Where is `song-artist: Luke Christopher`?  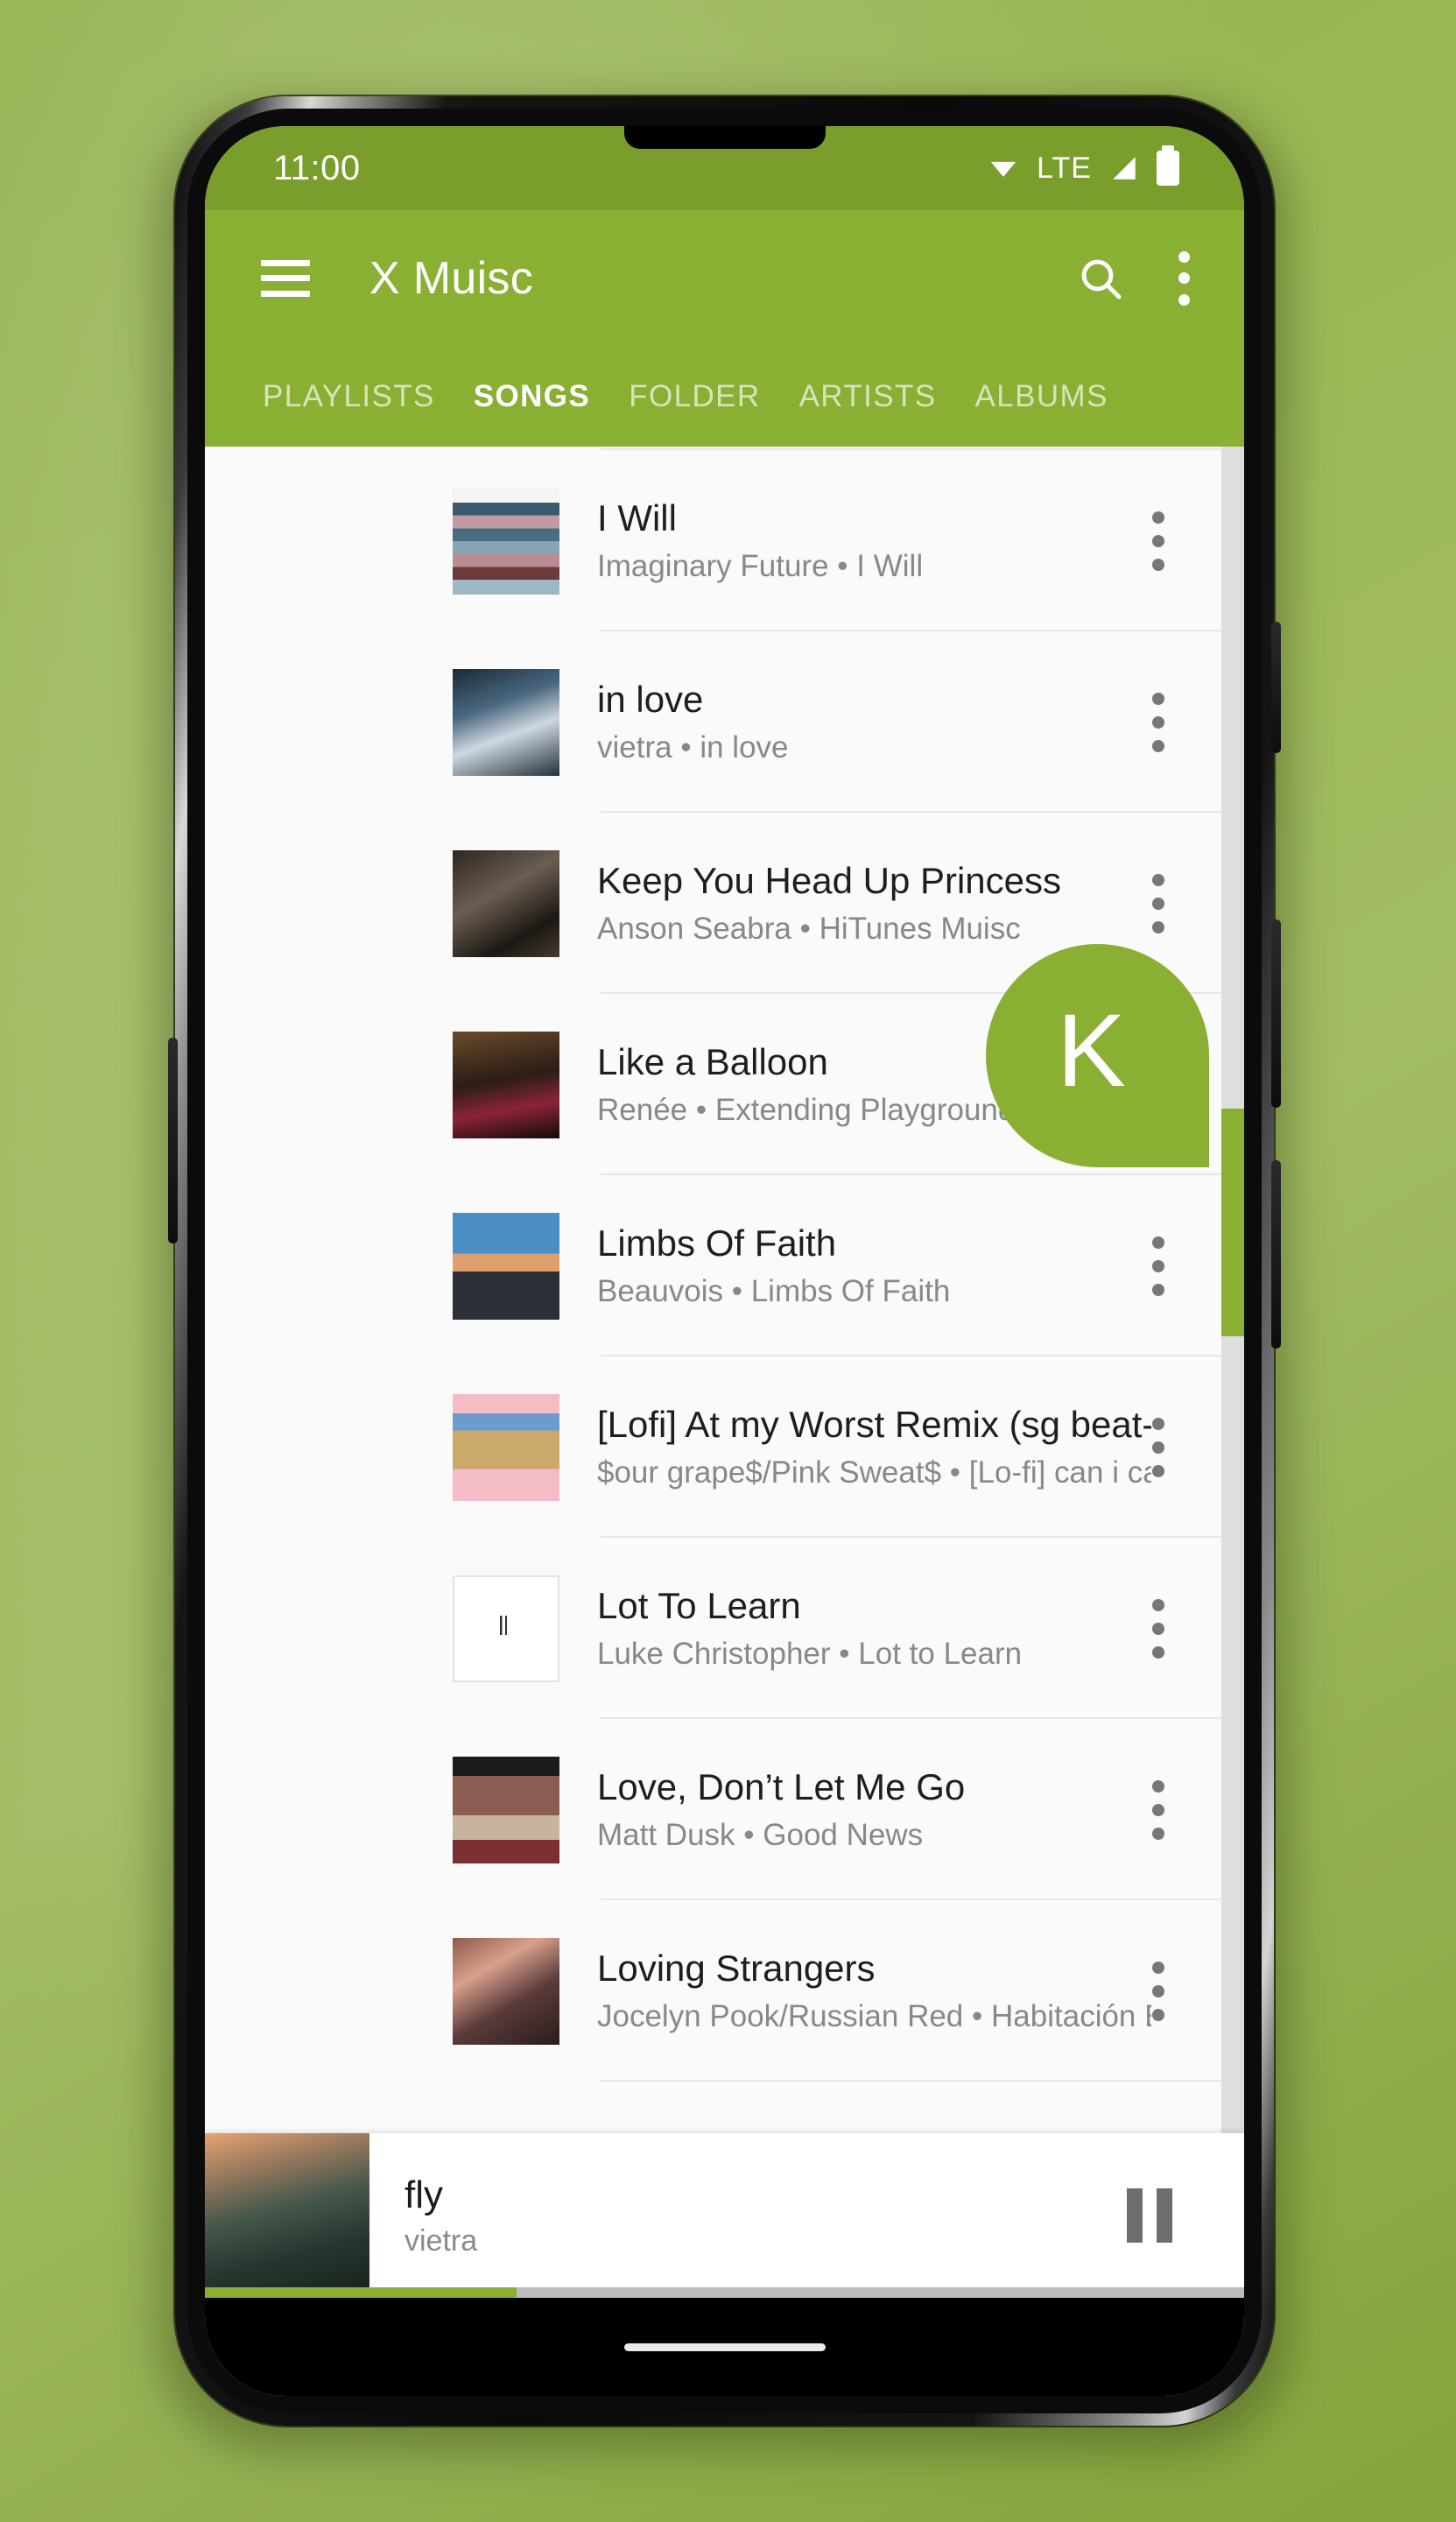
song-artist: Luke Christopher is located at coordinates (714, 1654).